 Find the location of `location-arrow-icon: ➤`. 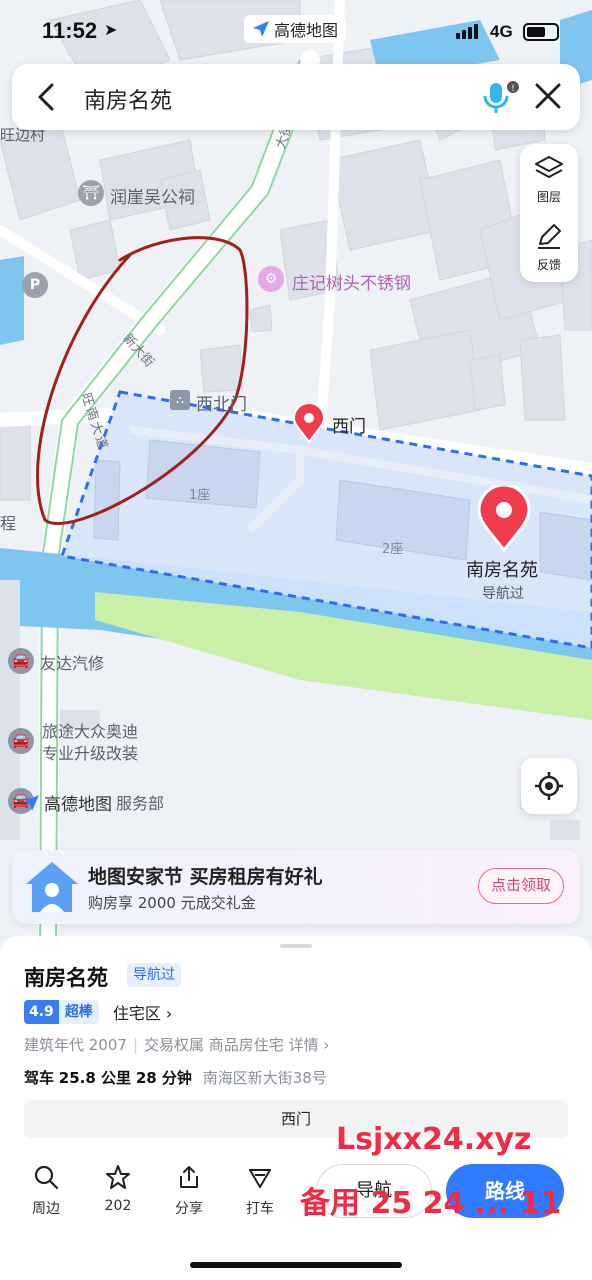

location-arrow-icon: ➤ is located at coordinates (111, 29).